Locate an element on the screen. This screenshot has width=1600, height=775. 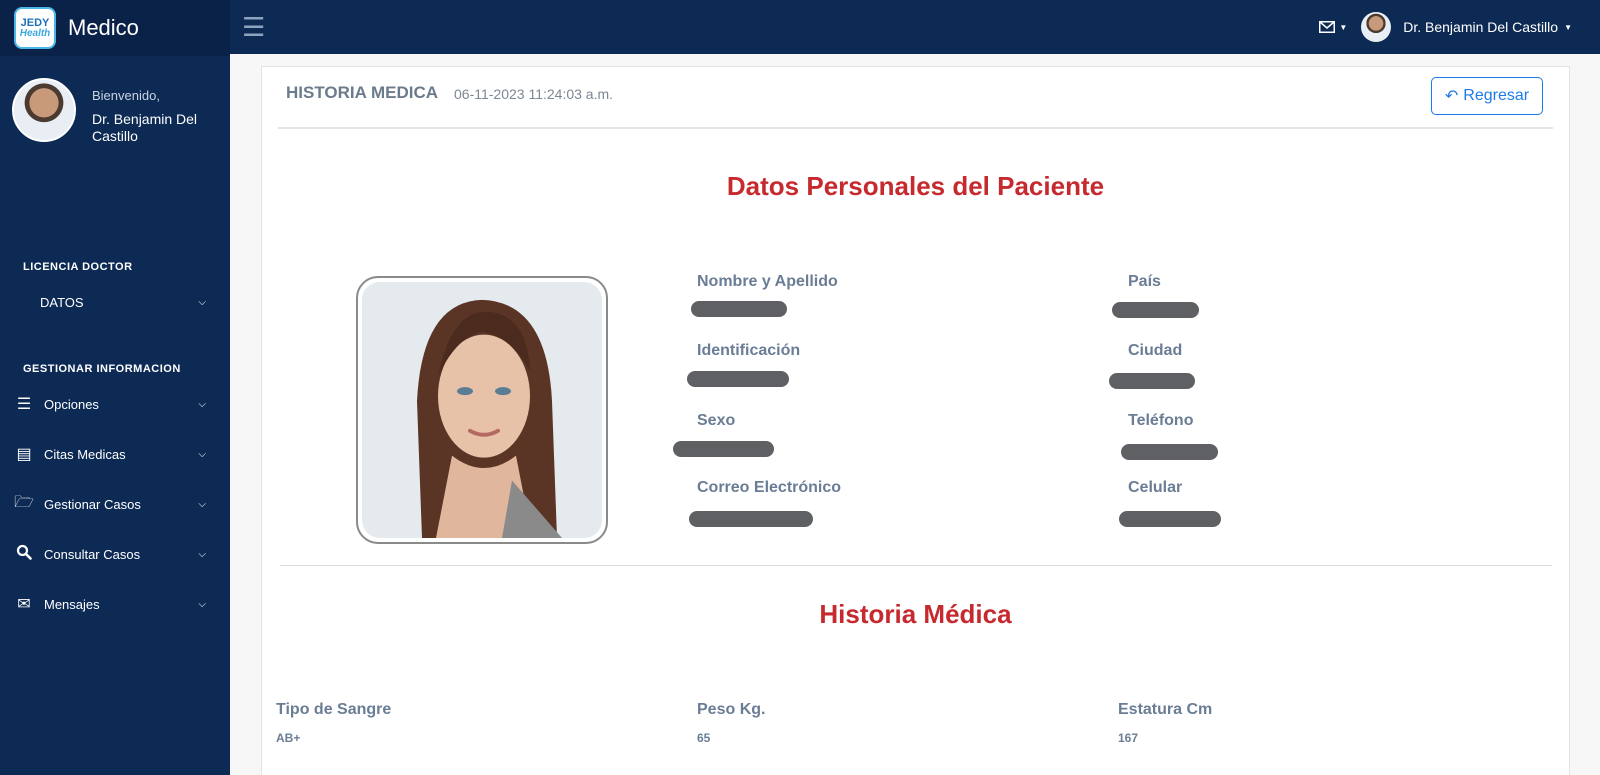
patient-photo is located at coordinates (482, 410).